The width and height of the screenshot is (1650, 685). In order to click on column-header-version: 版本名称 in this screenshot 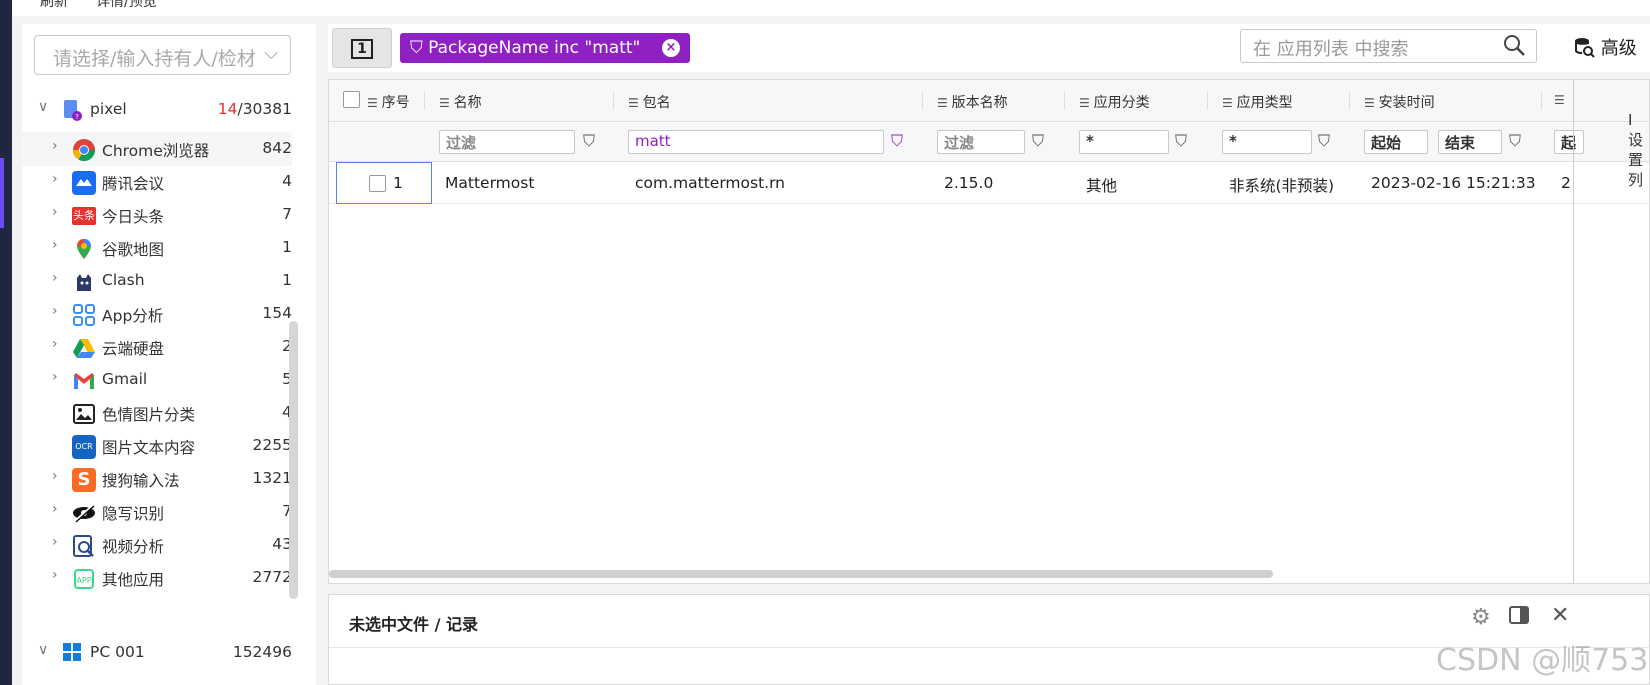, I will do `click(972, 102)`.